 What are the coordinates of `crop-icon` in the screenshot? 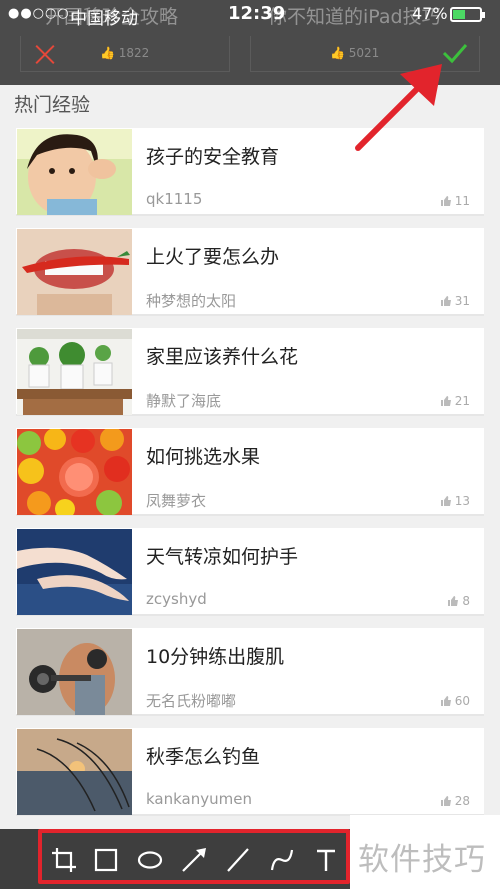 It's located at (64, 860).